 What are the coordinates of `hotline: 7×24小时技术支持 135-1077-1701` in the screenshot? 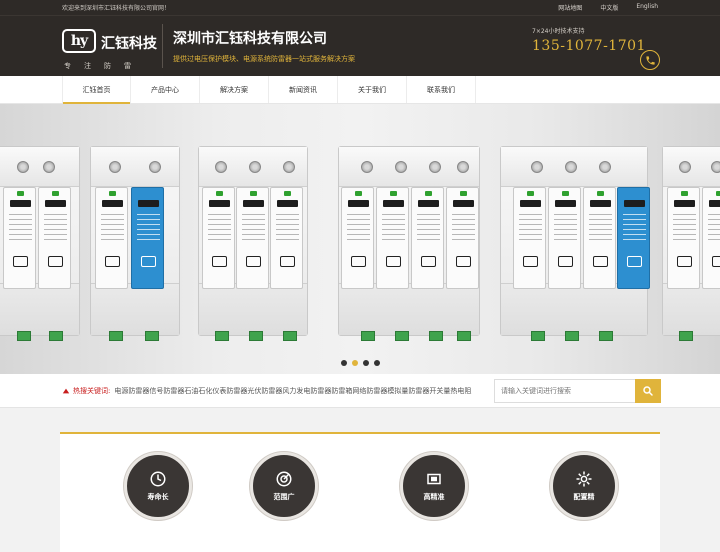 It's located at (589, 40).